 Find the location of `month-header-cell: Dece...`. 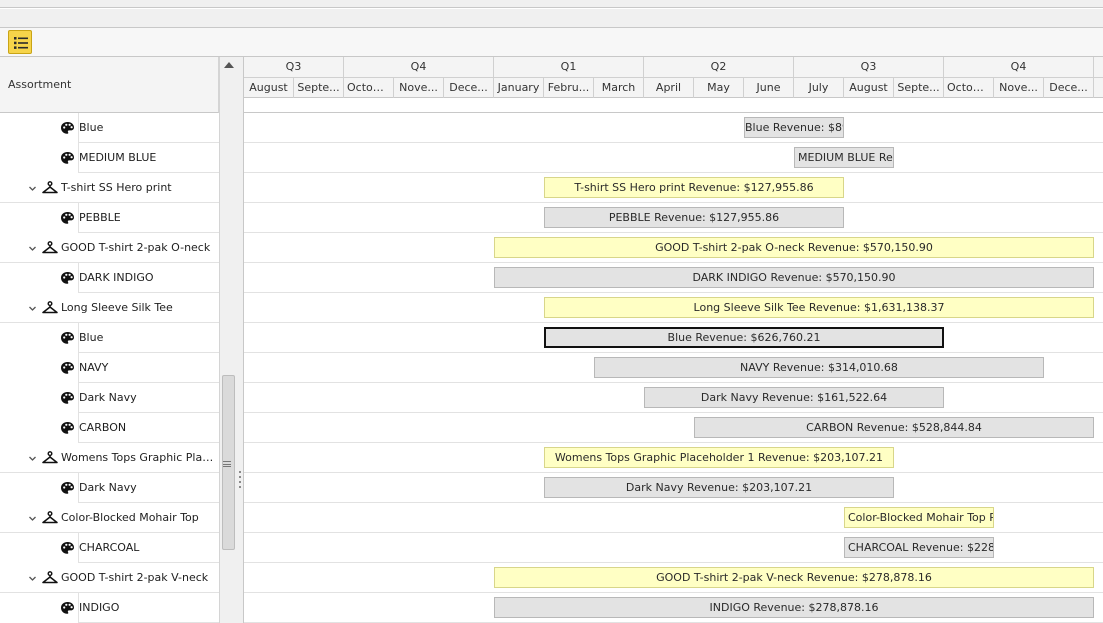

month-header-cell: Dece... is located at coordinates (469, 88).